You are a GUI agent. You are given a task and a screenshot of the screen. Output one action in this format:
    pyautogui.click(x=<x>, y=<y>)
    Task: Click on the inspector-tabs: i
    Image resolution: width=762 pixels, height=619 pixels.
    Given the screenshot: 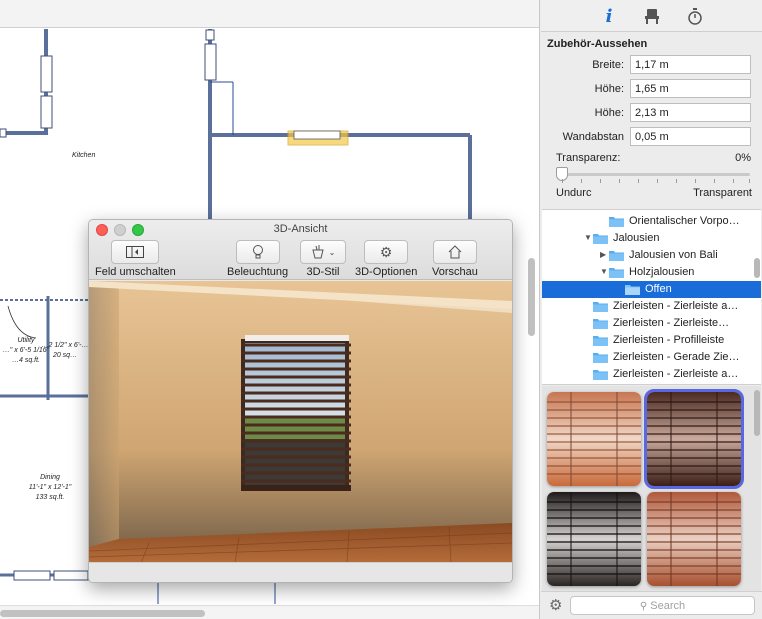 What is the action you would take?
    pyautogui.click(x=651, y=16)
    